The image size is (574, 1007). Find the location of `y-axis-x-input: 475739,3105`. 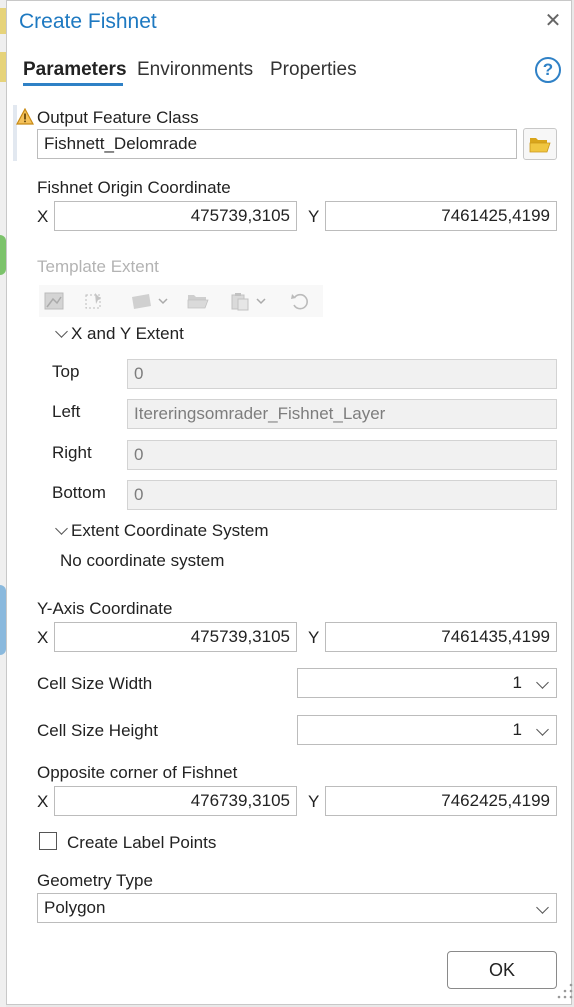

y-axis-x-input: 475739,3105 is located at coordinates (175, 637).